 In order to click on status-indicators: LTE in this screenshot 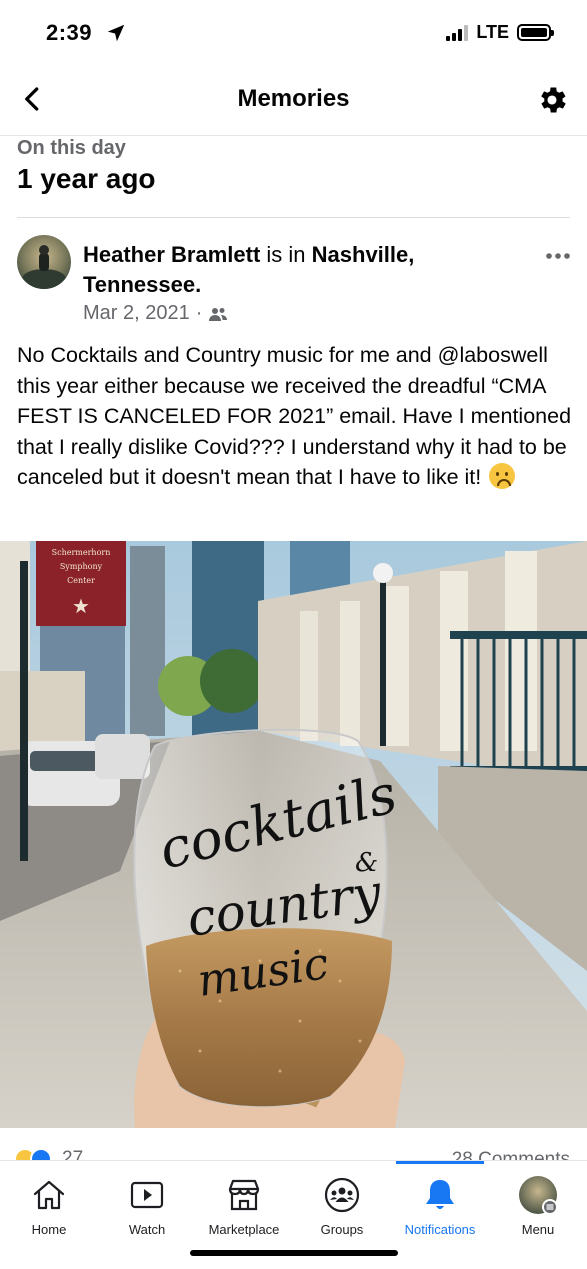, I will do `click(500, 32)`.